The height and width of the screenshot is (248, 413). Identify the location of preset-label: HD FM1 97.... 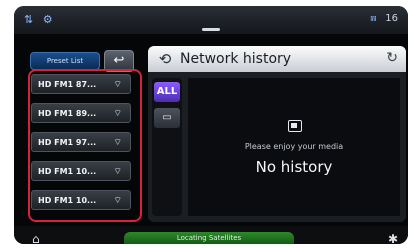
(67, 142).